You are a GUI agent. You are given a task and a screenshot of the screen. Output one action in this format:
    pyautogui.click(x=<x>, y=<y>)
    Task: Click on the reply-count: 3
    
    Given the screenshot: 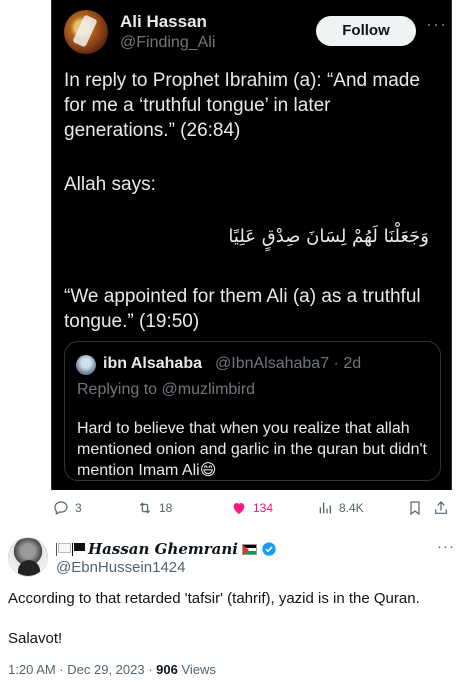 What is the action you would take?
    pyautogui.click(x=78, y=508)
    